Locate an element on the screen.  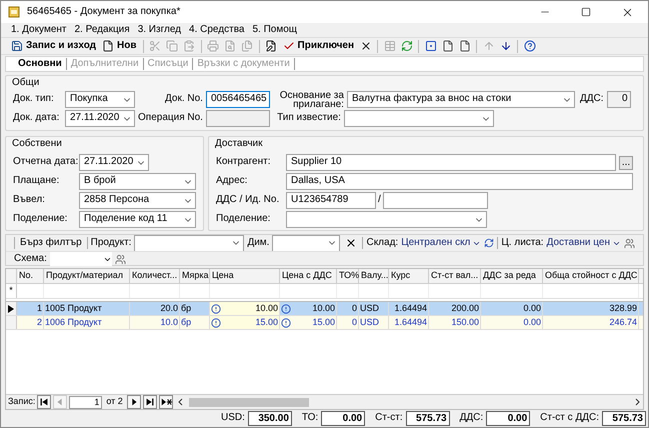
new-record-icon is located at coordinates (166, 402).